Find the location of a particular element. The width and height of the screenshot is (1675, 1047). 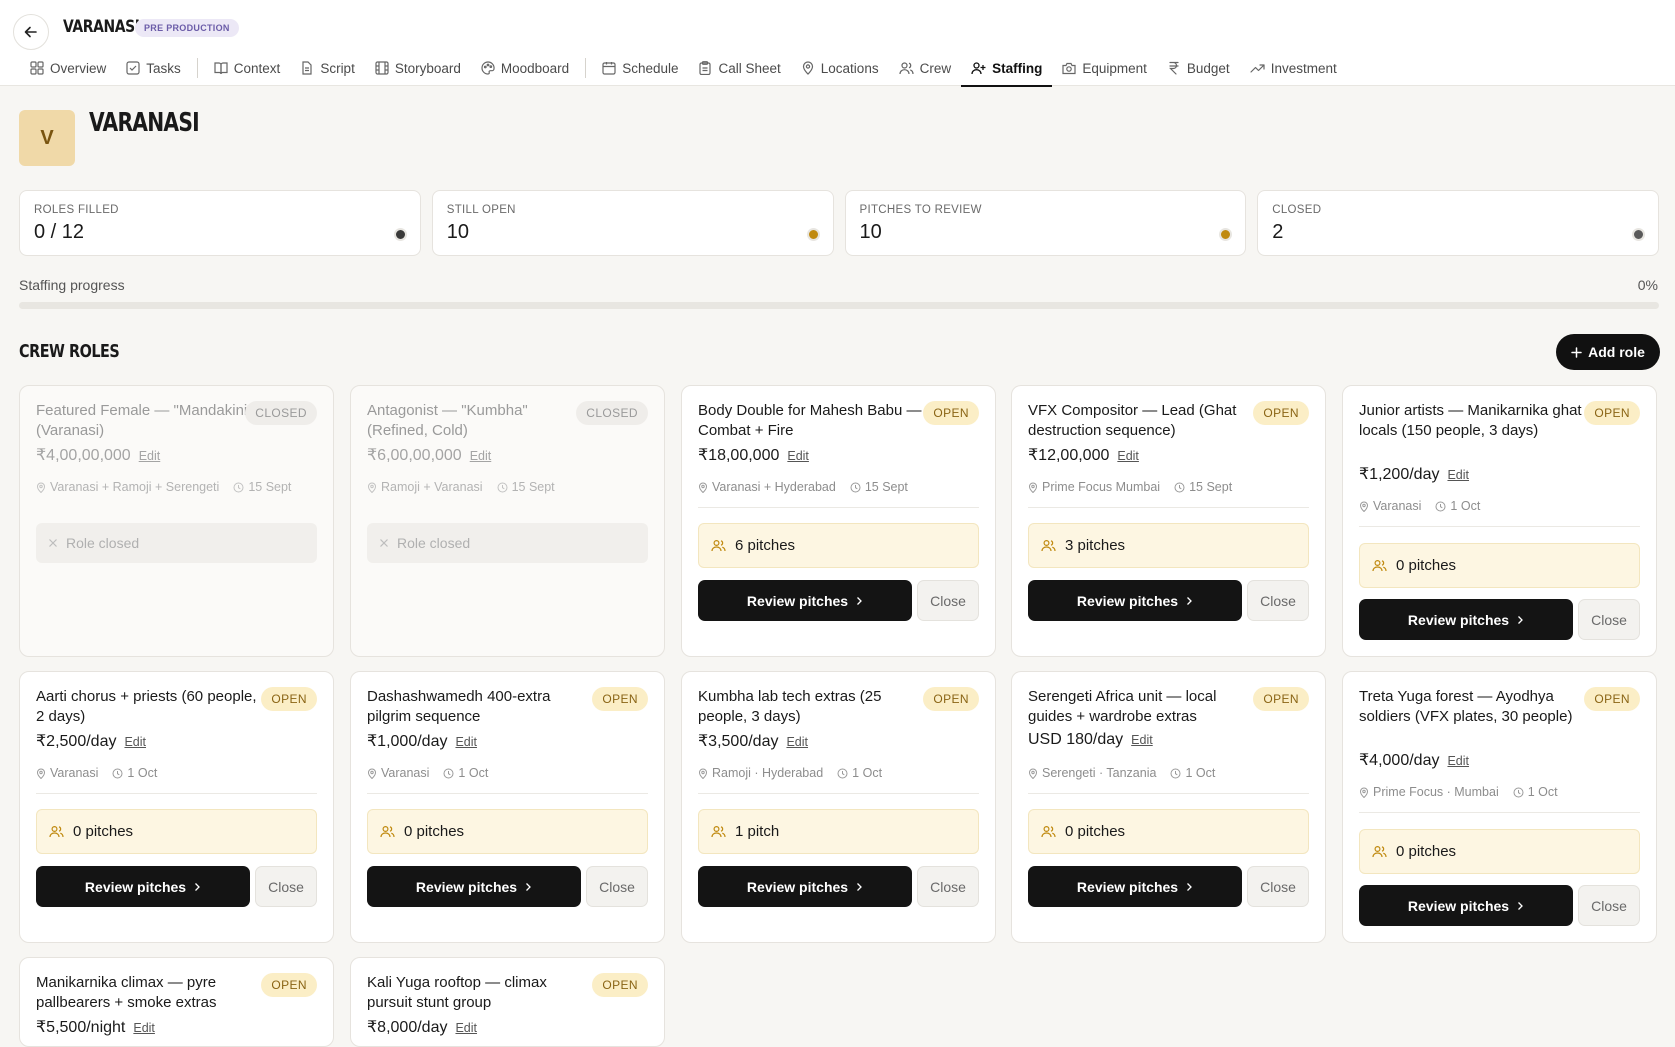

tab-overview: Overview is located at coordinates (68, 68).